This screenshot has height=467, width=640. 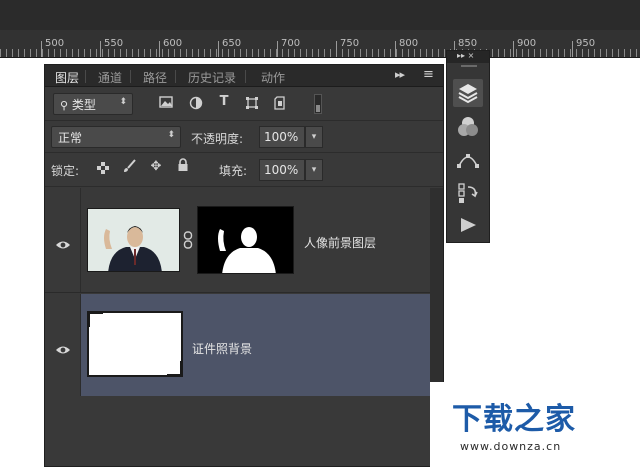 I want to click on filter-toggle, so click(x=318, y=104).